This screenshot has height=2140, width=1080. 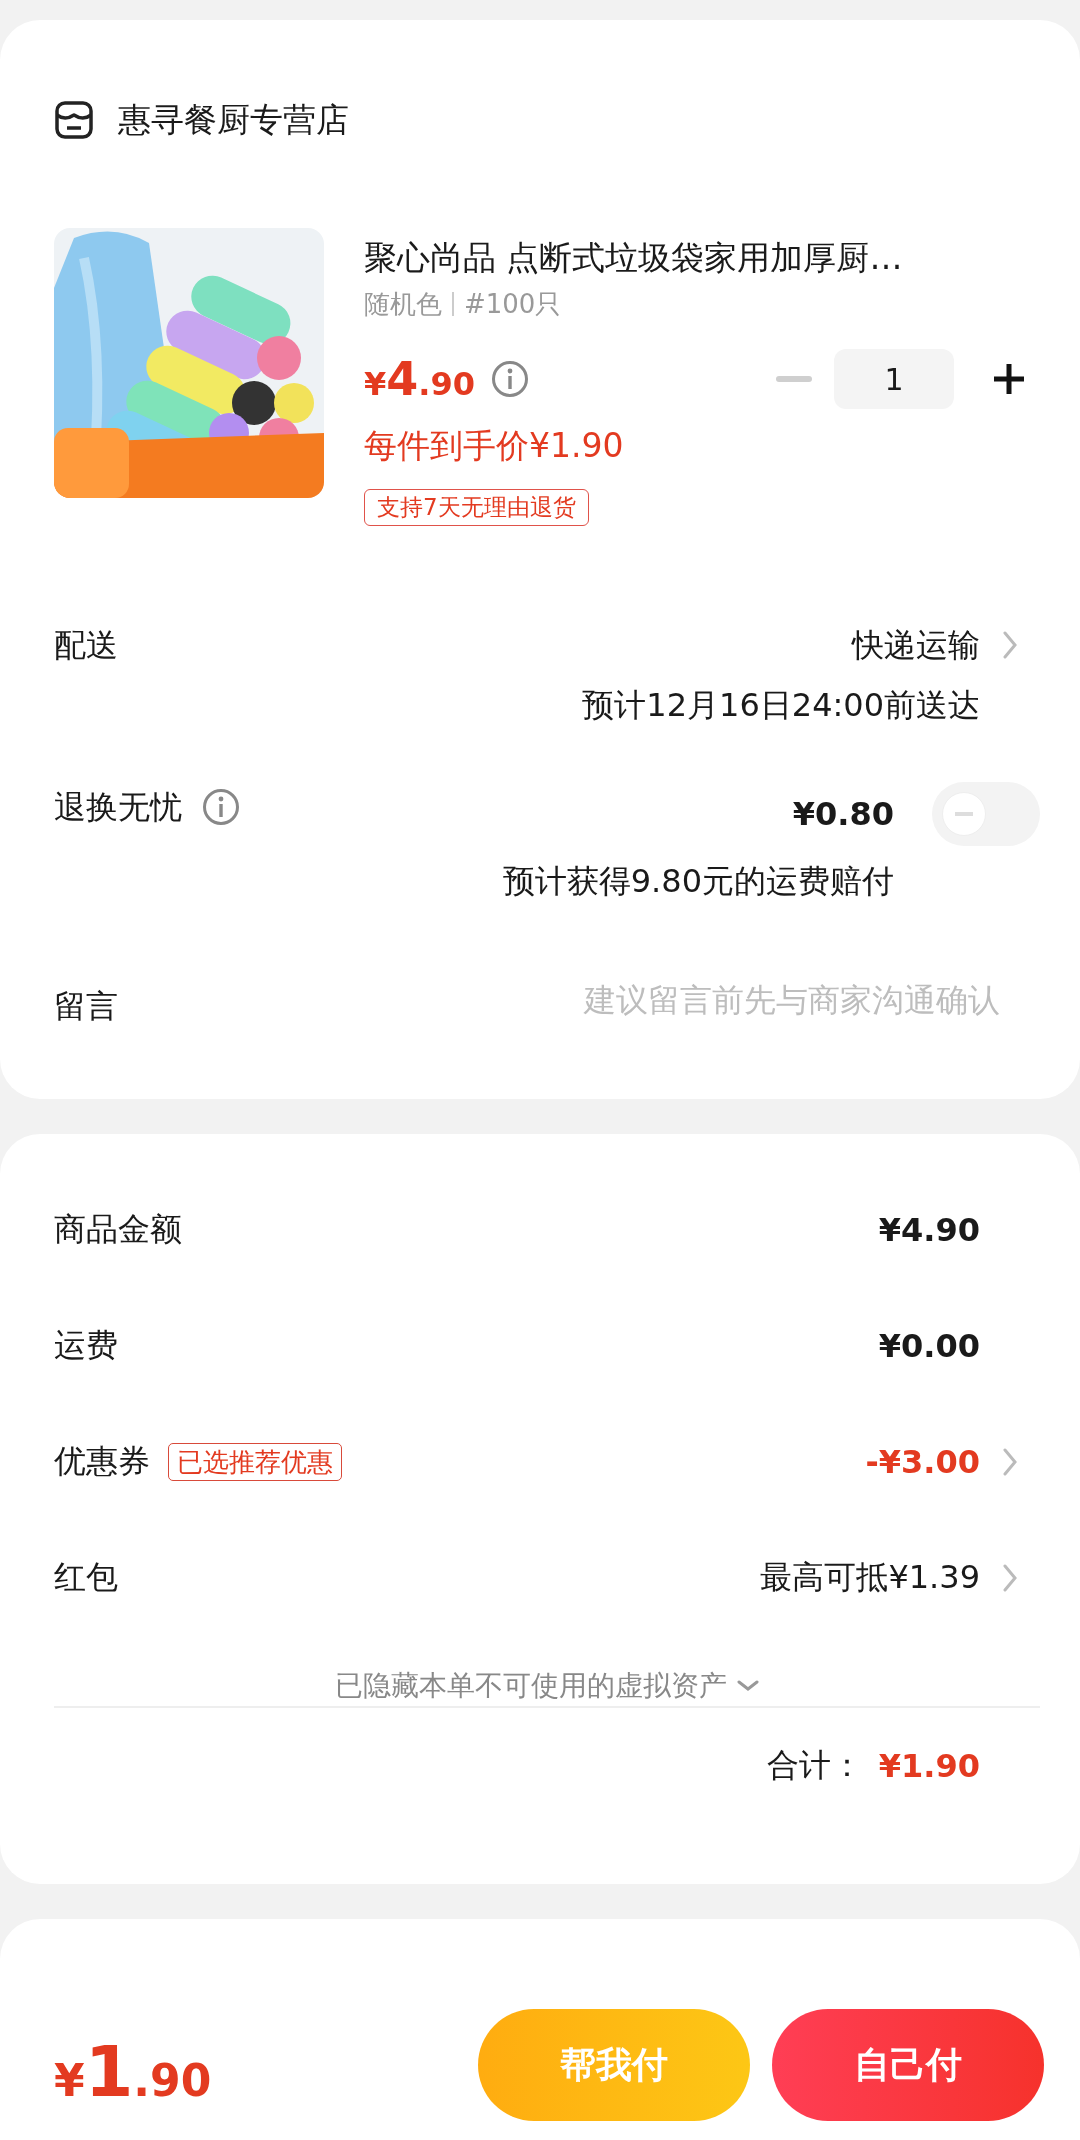 What do you see at coordinates (403, 304) in the screenshot?
I see `product-color: 随机色` at bounding box center [403, 304].